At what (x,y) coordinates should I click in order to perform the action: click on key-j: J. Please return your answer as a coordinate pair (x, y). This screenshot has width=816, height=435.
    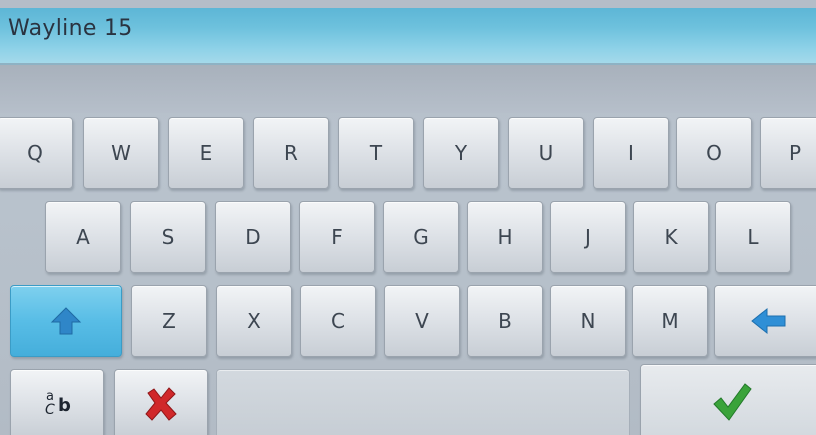
    Looking at the image, I should click on (588, 237).